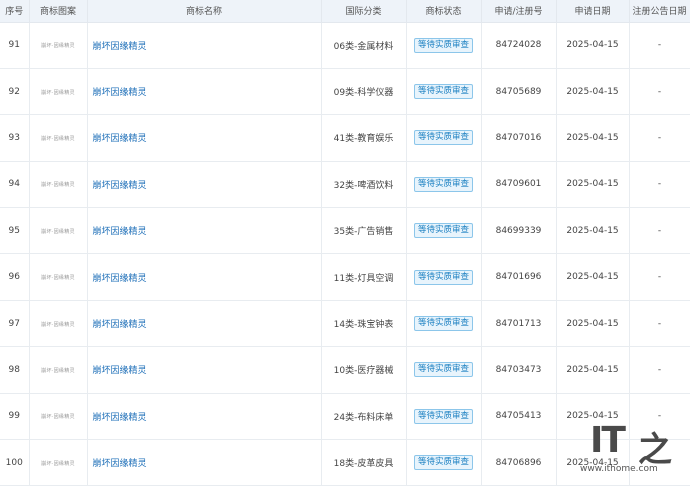  What do you see at coordinates (519, 417) in the screenshot?
I see `registration-number-cell: 84705413` at bounding box center [519, 417].